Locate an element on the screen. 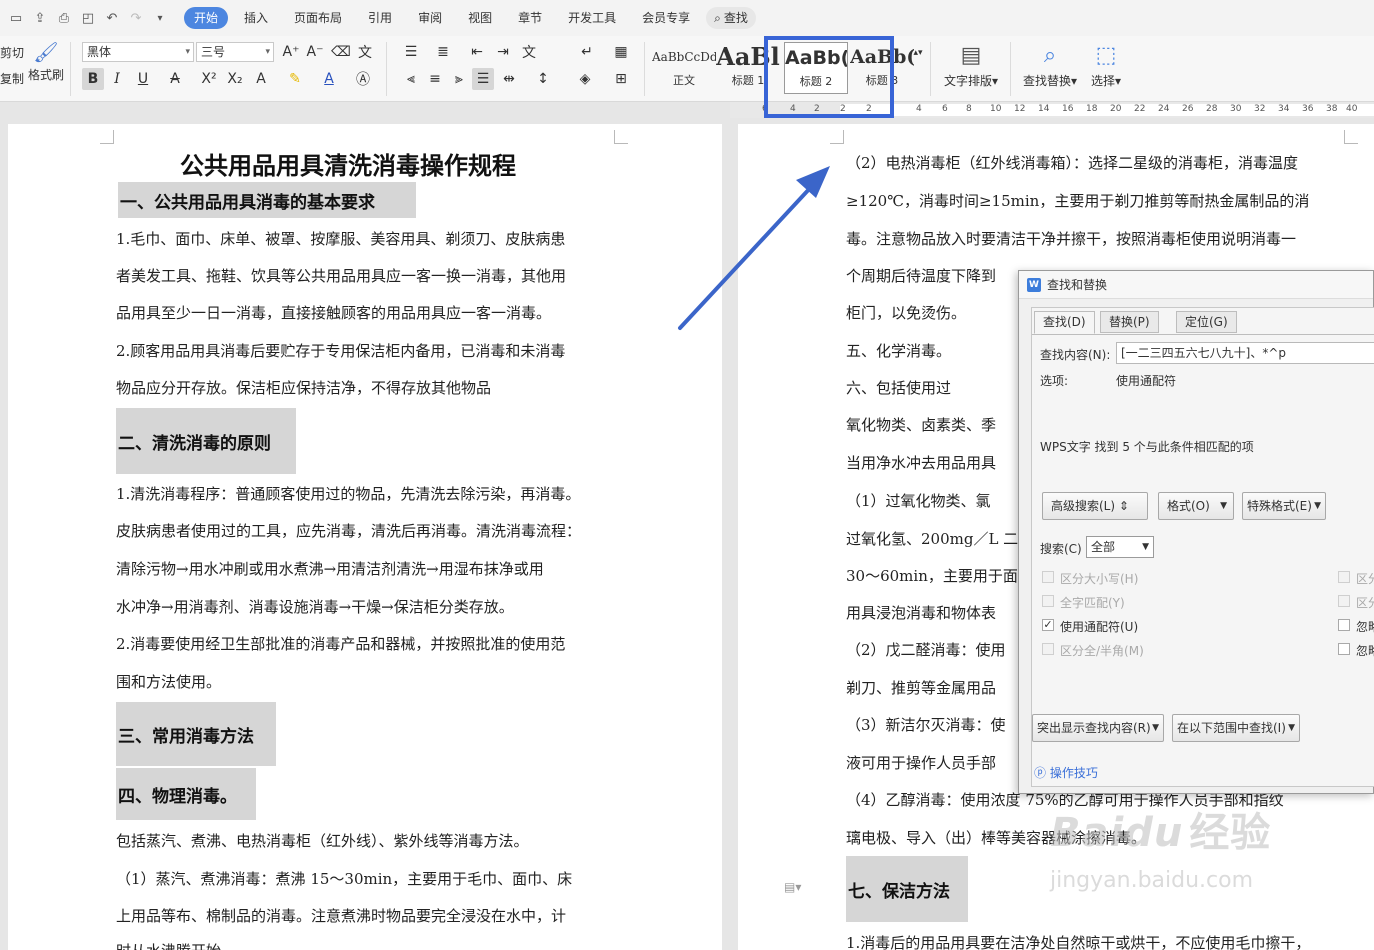 The image size is (1374, 950). paragraph-line: 柜门，以免烫伤。 is located at coordinates (906, 313).